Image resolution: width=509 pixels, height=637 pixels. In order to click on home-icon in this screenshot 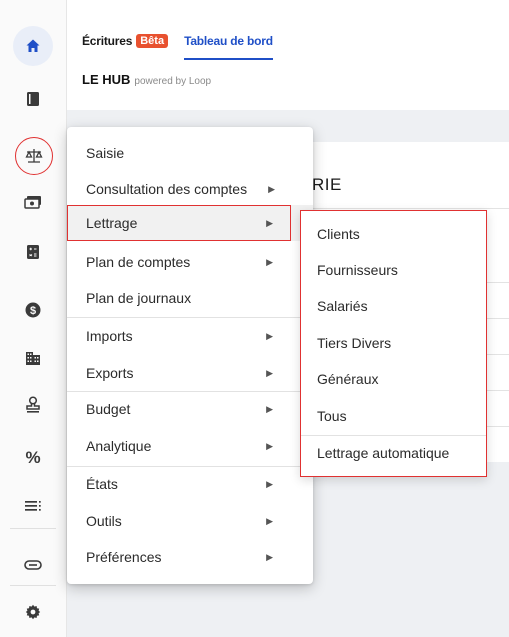, I will do `click(33, 46)`.